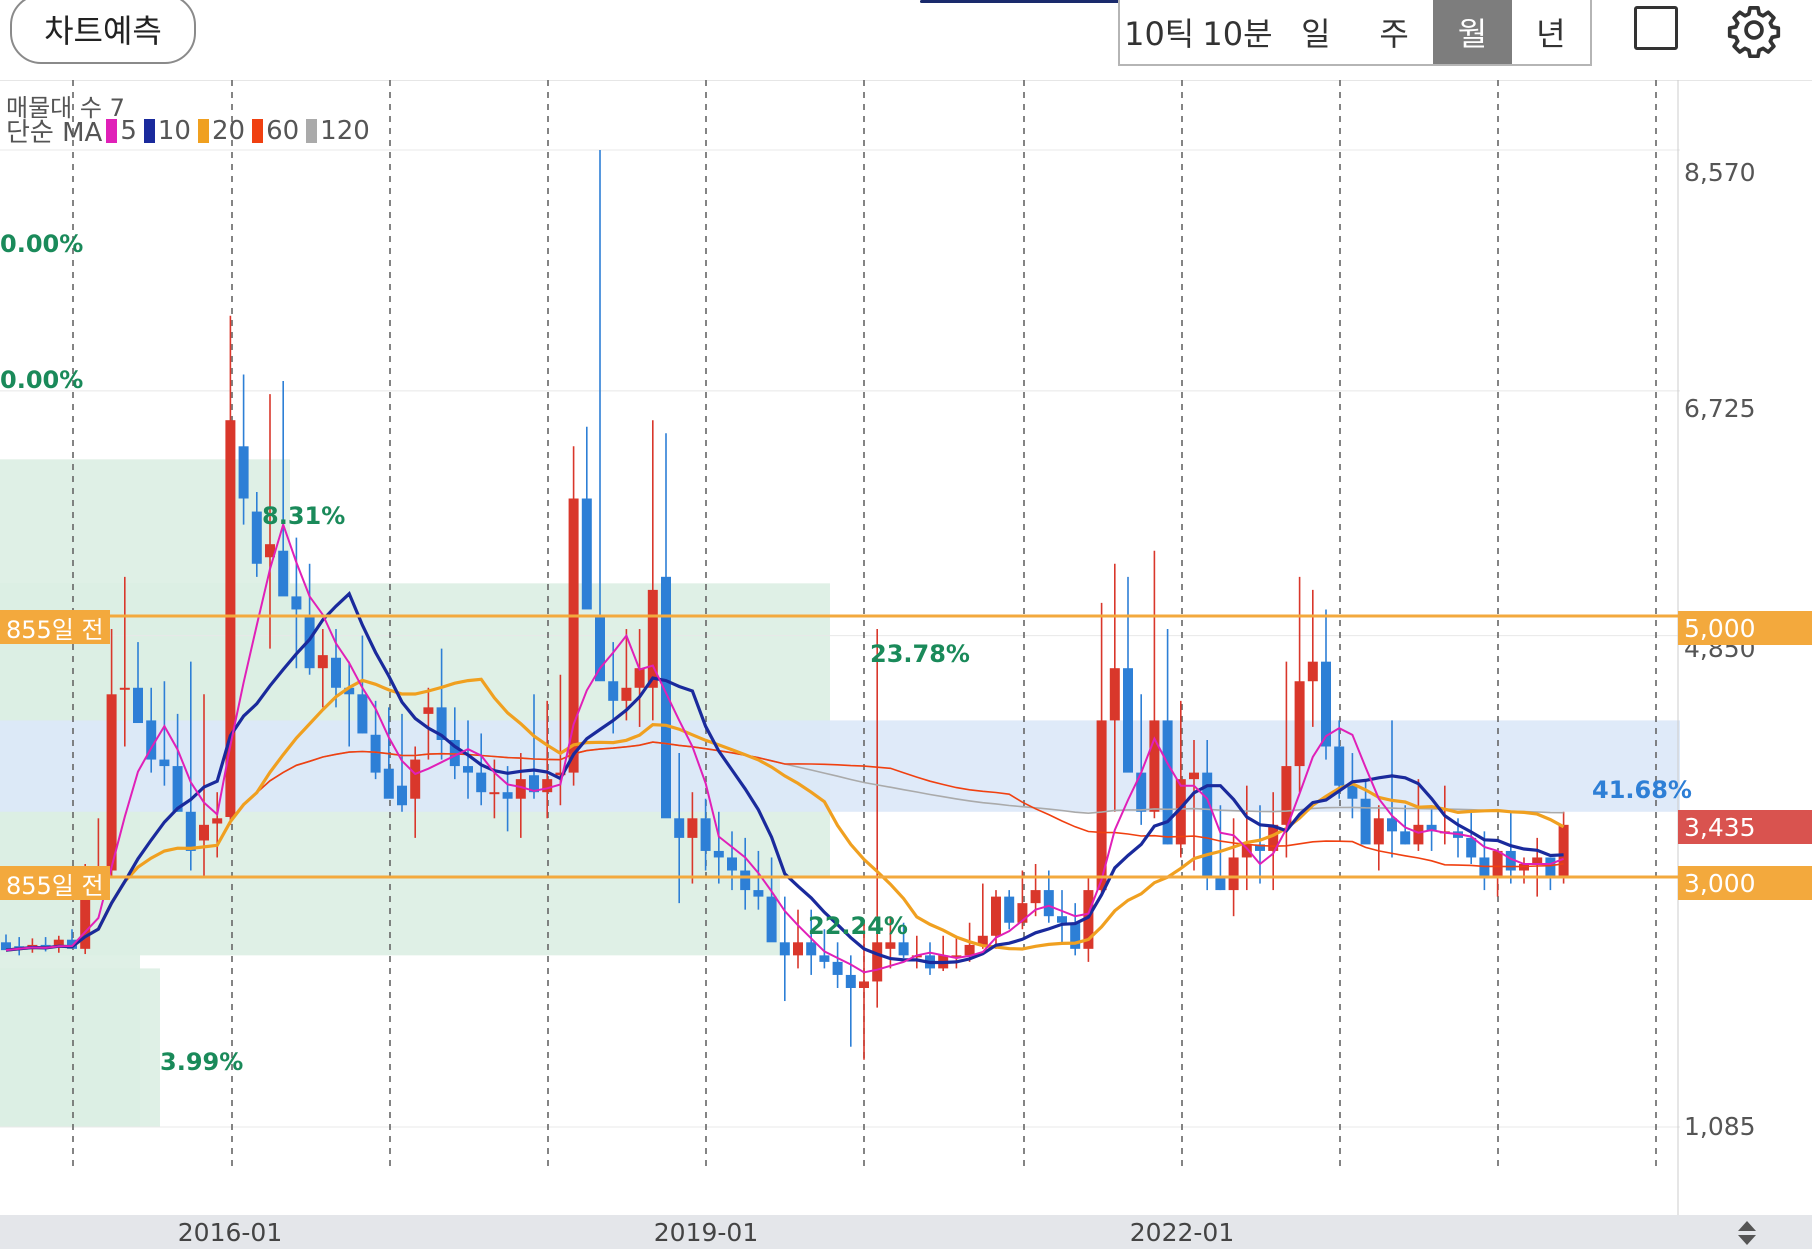 This screenshot has height=1249, width=1812. I want to click on zone-pct-label: 8.31%, so click(304, 516).